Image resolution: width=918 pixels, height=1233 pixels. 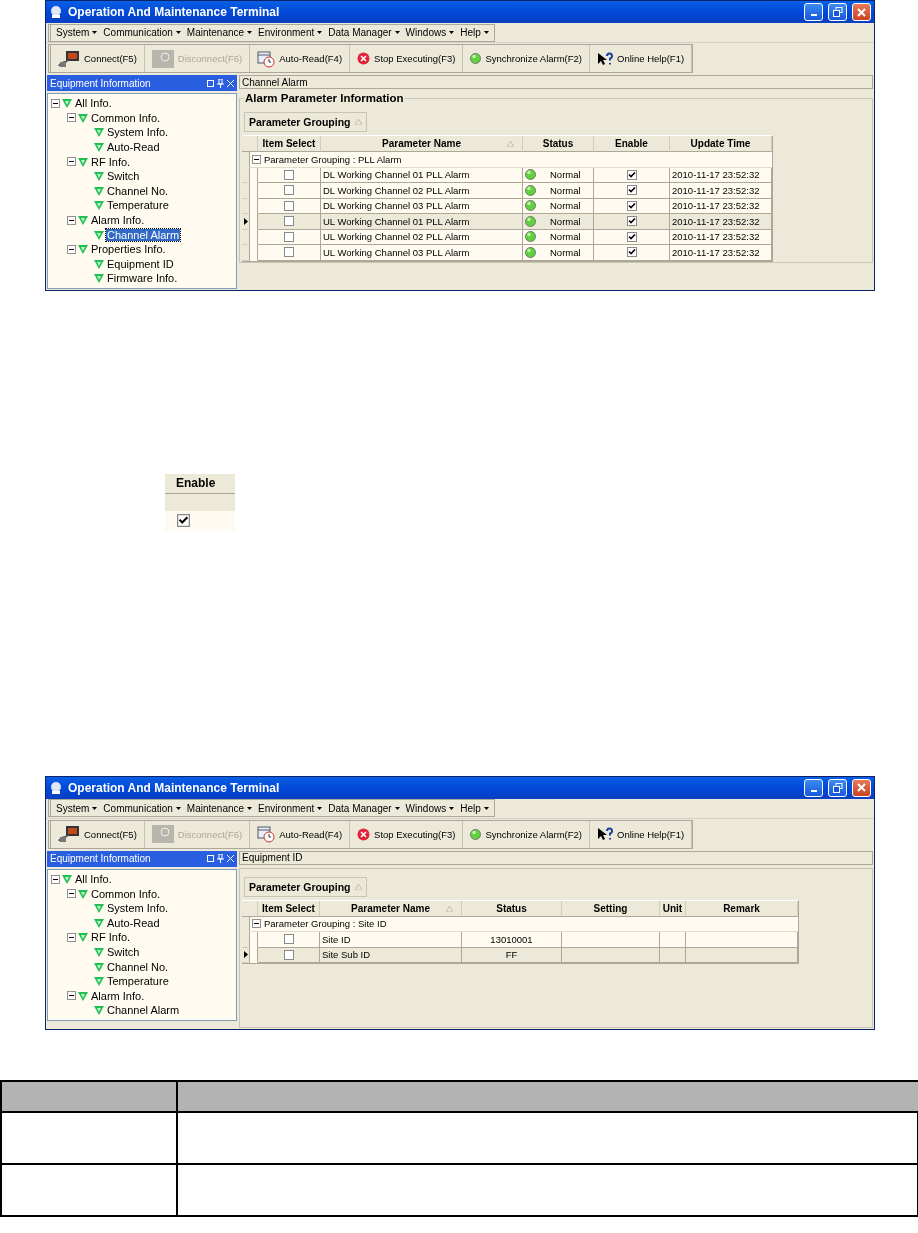 What do you see at coordinates (246, 222) in the screenshot?
I see `row-header` at bounding box center [246, 222].